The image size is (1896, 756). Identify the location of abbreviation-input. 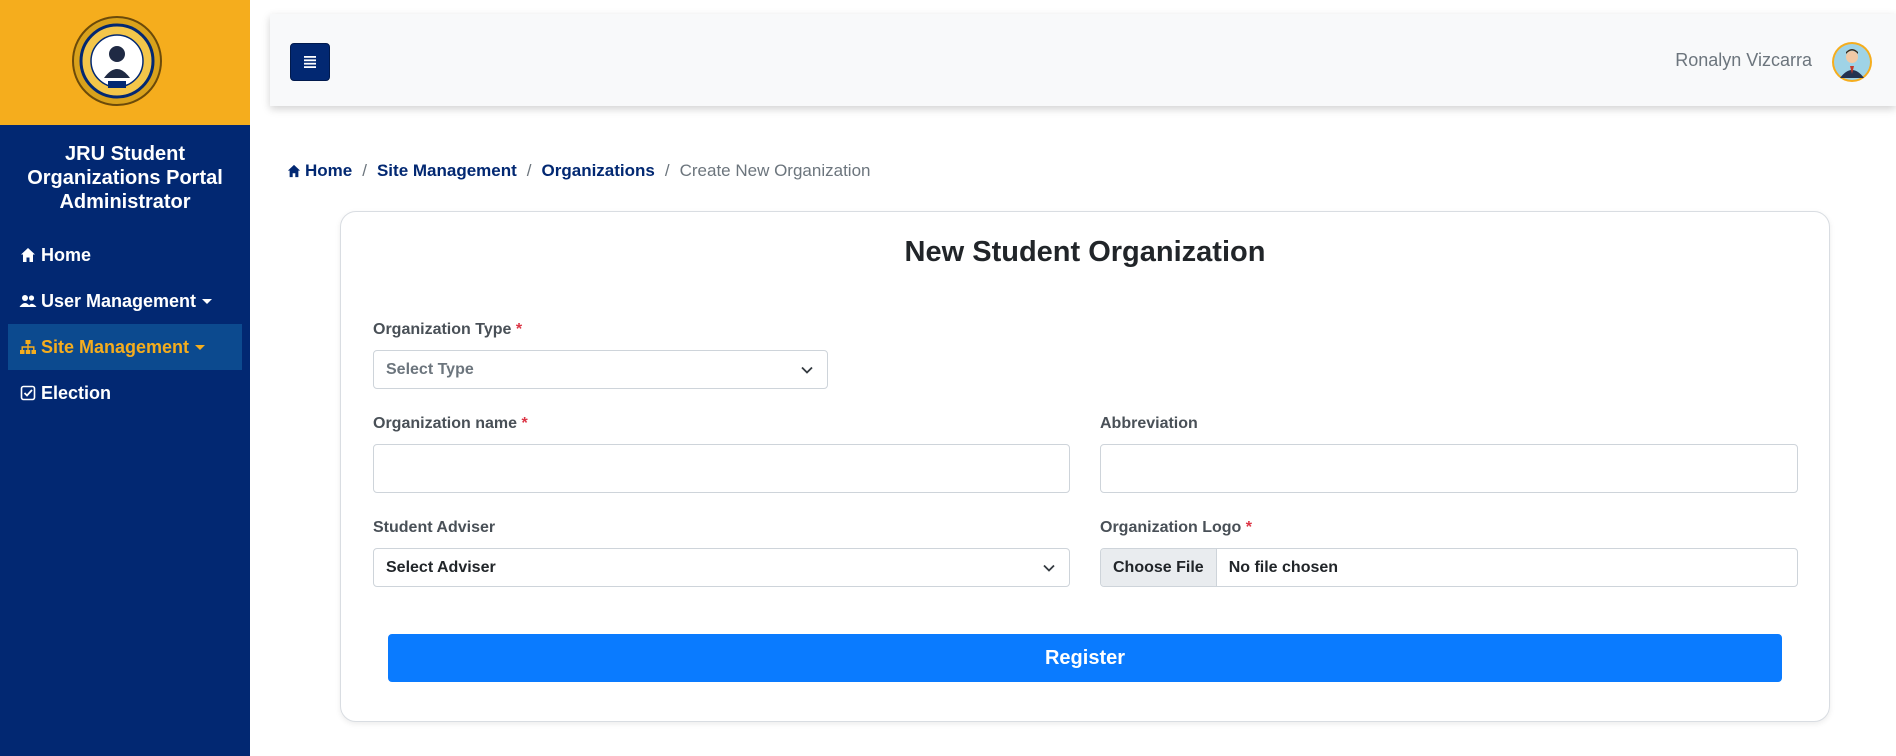
(1449, 468).